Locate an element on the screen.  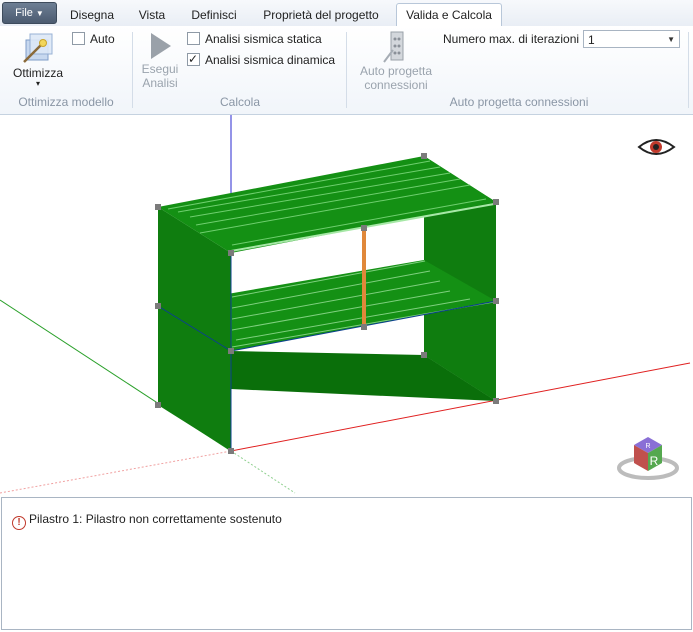
tab-proprieta-progetto: Proprietà del progetto is located at coordinates (321, 15).